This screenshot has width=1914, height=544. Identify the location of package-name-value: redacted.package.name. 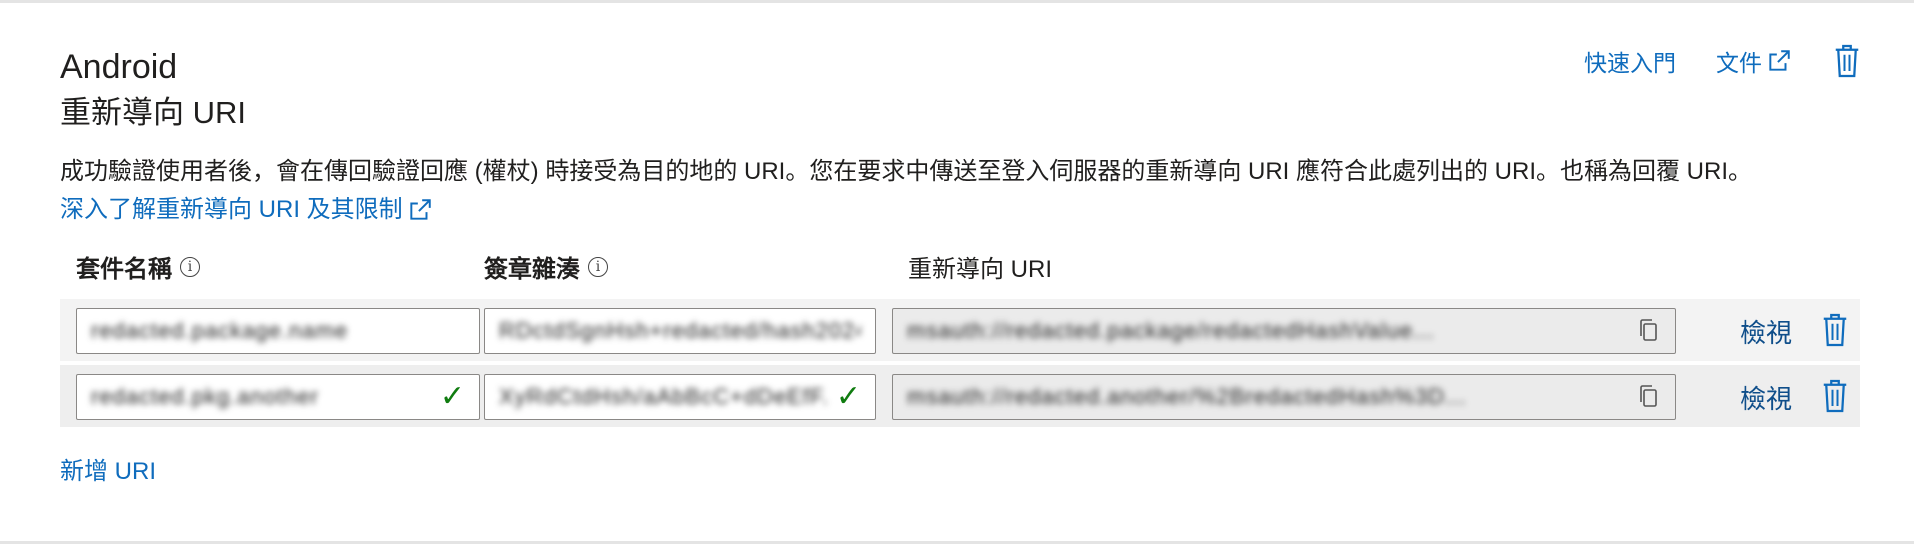
(220, 330).